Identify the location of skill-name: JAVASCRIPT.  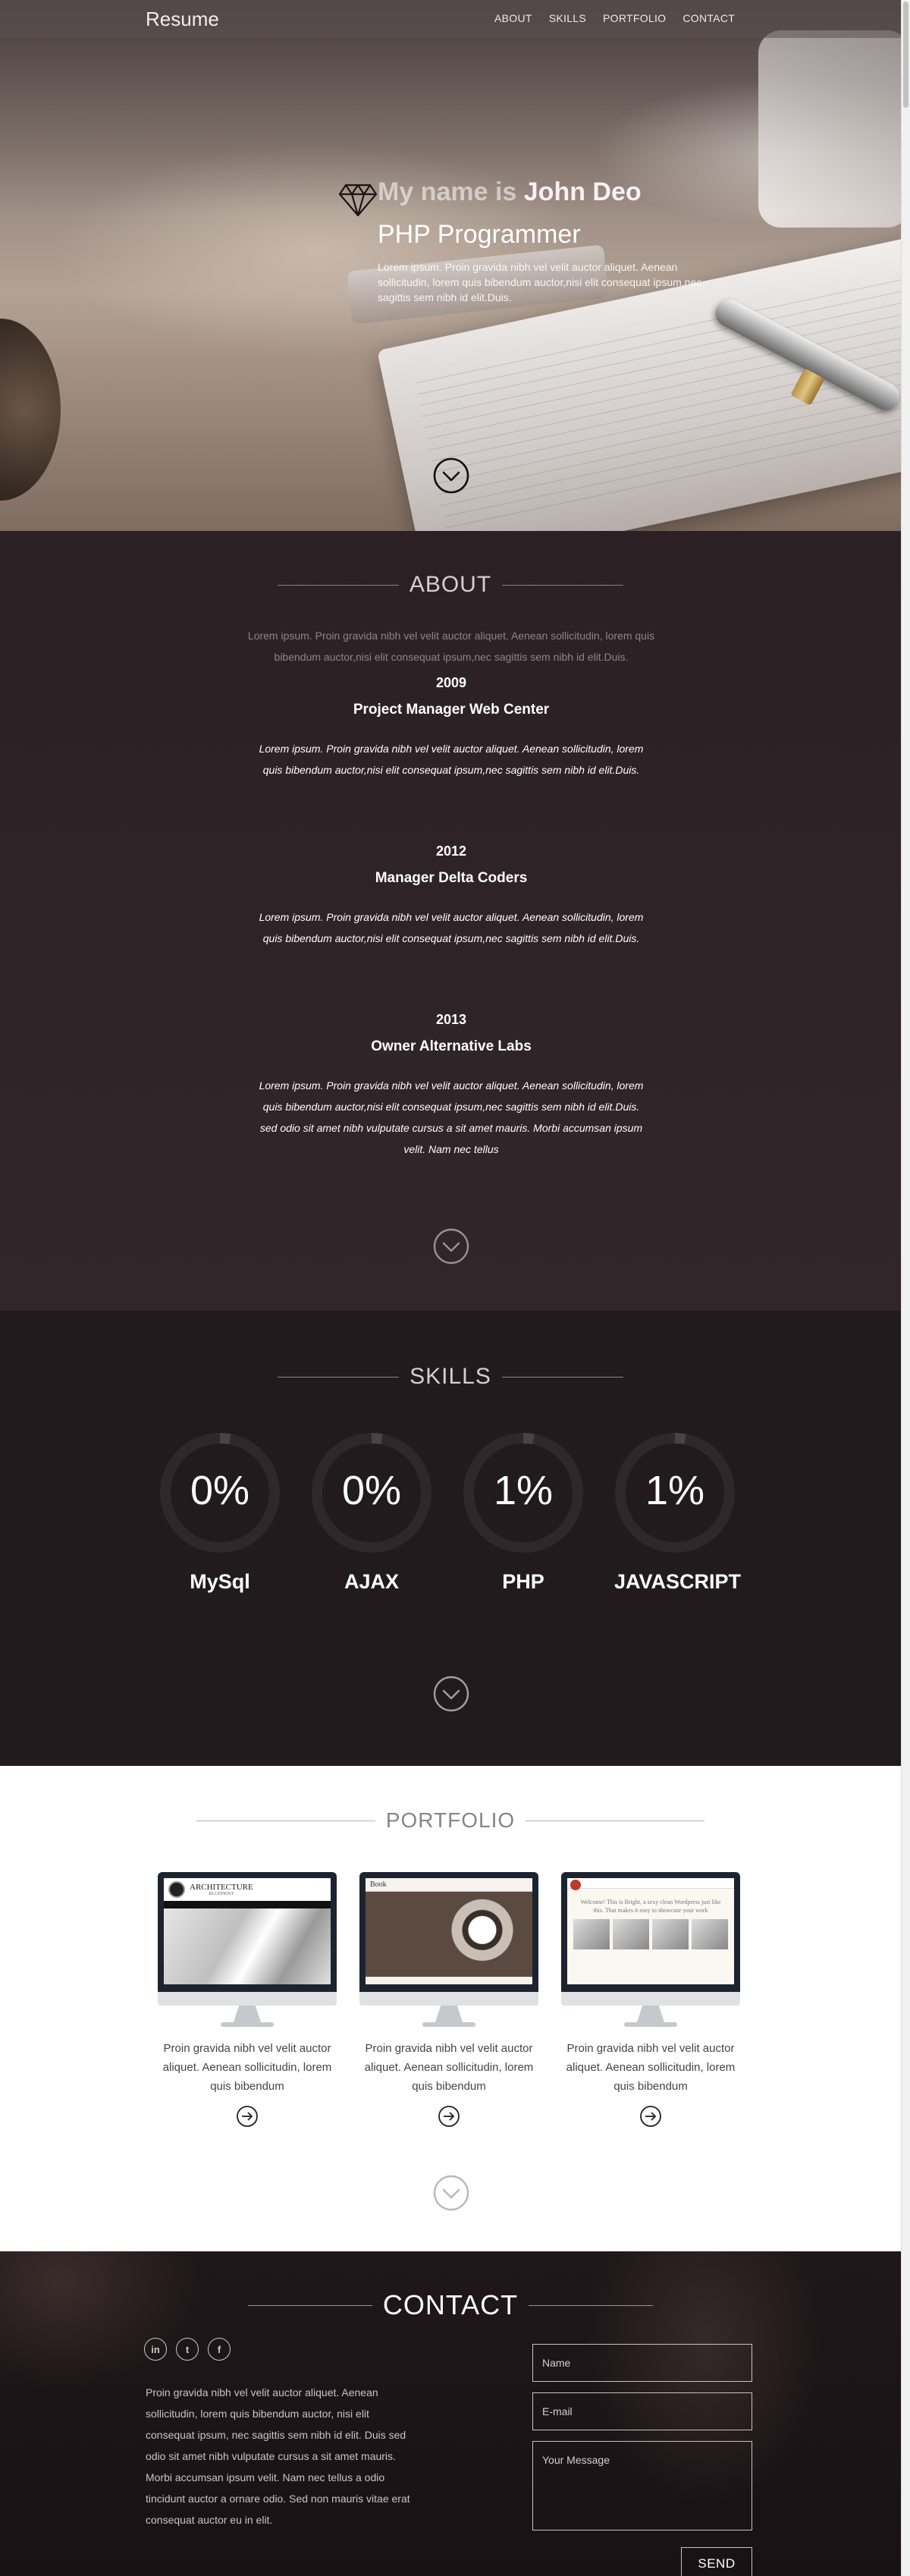
(678, 1581).